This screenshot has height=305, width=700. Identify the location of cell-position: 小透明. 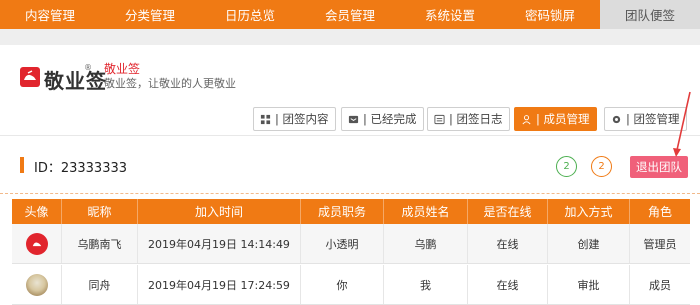
(342, 243).